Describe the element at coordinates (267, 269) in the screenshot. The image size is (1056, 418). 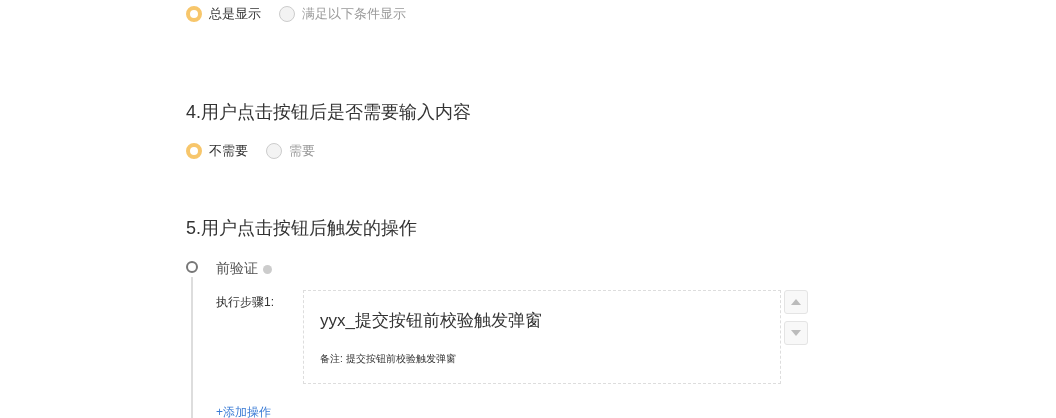
I see `help-icon` at that location.